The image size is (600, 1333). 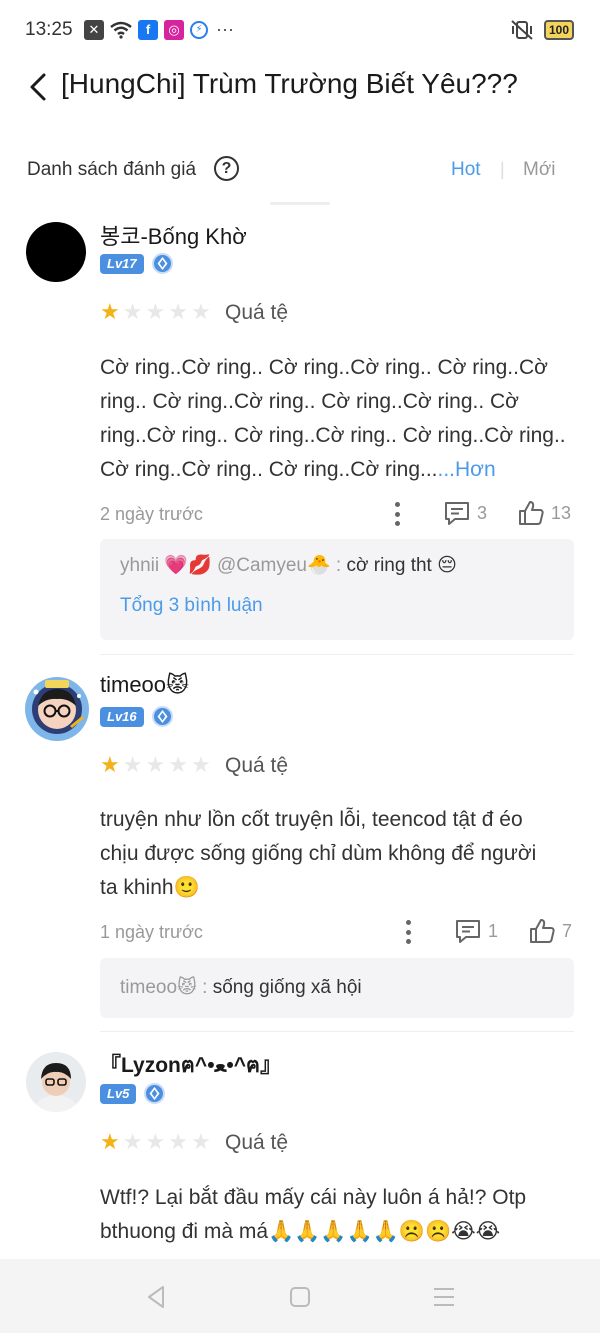 I want to click on messenger-icon: ⚡, so click(x=199, y=29).